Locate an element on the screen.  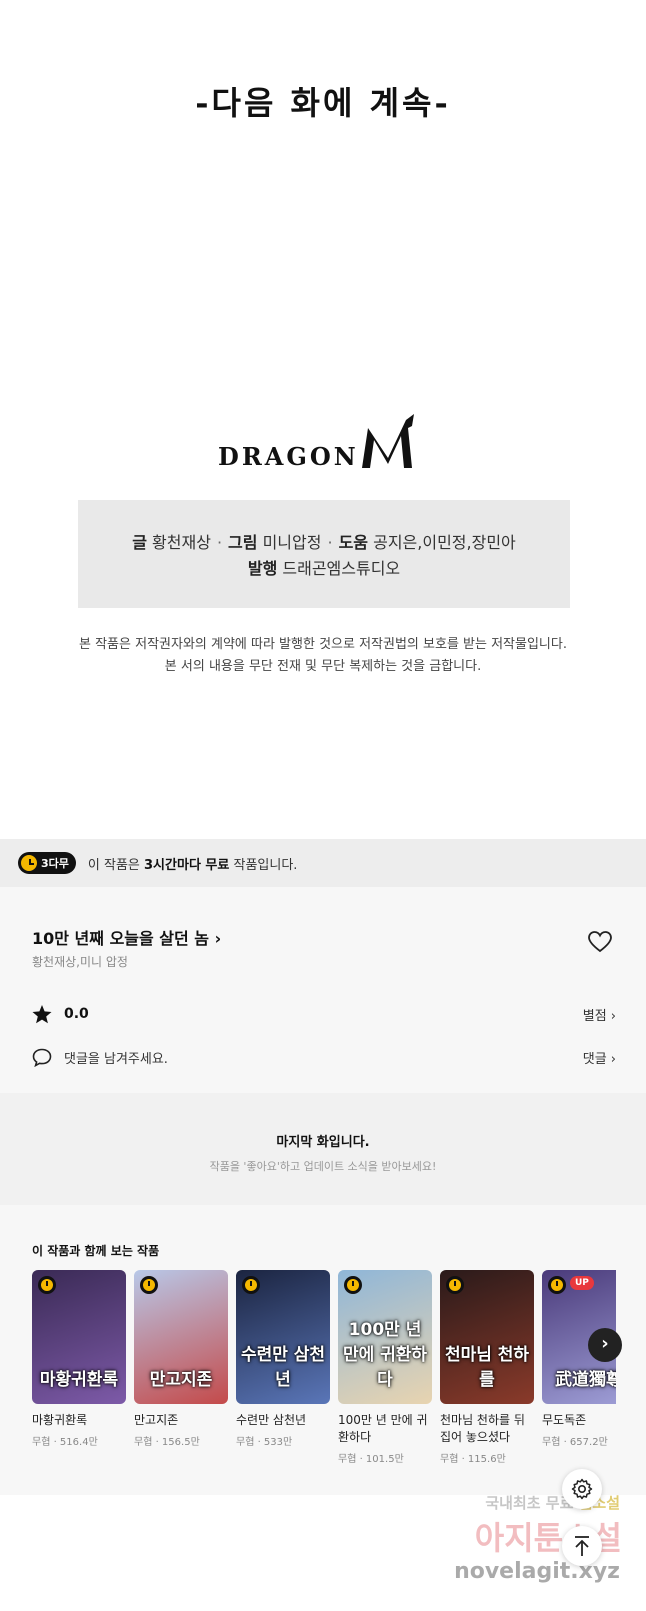
recommended-meta: 무협 · 657.2만 is located at coordinates (575, 1442).